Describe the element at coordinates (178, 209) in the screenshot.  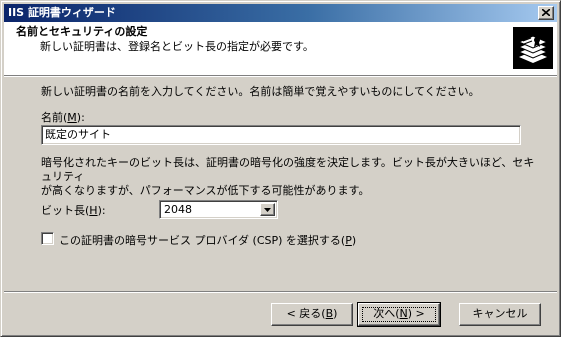
I see `bit-length-value: 2048` at that location.